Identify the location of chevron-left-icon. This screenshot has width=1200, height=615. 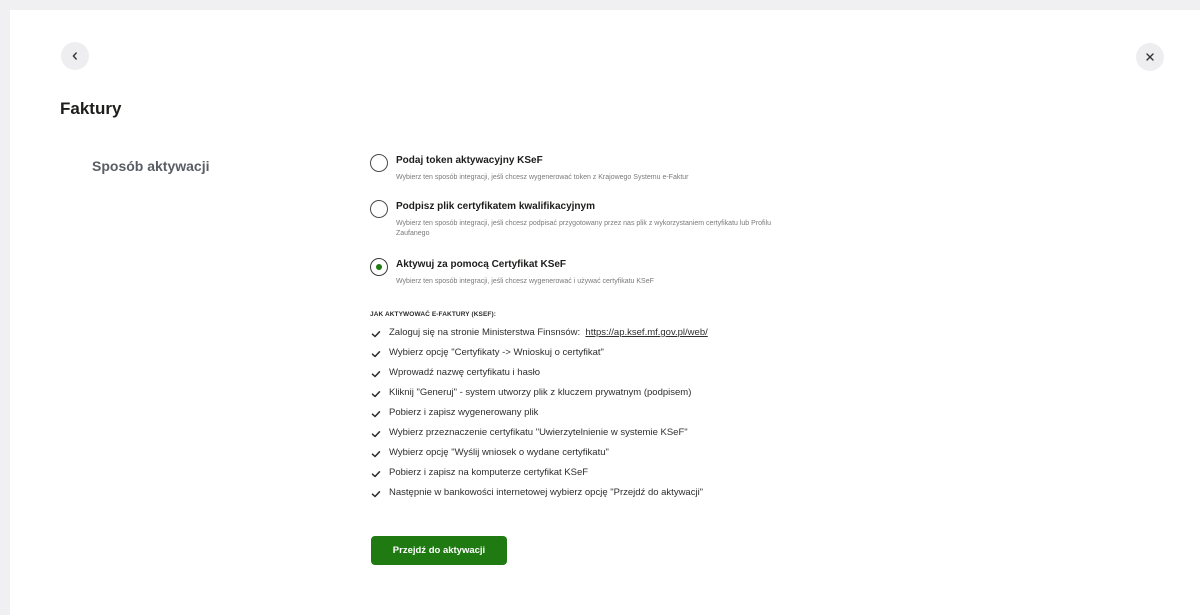
(74, 56).